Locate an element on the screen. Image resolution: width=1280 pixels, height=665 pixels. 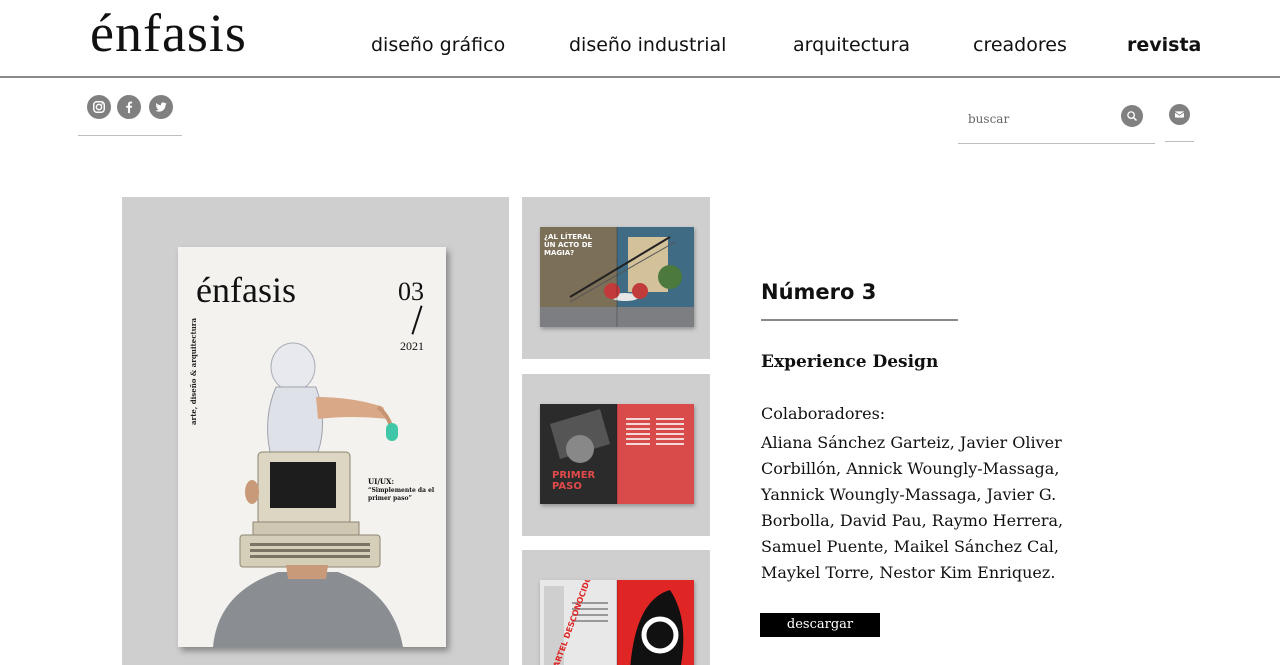
spread-image: PRIMER PASO is located at coordinates (617, 454).